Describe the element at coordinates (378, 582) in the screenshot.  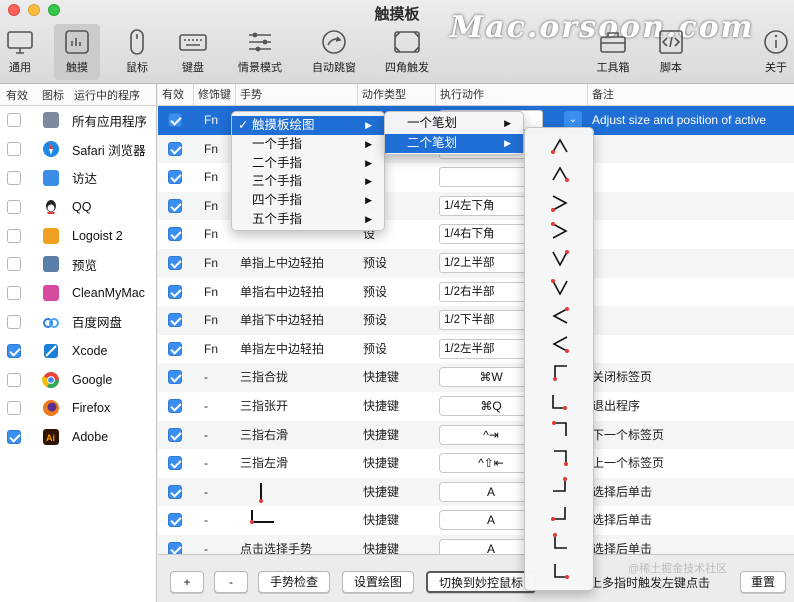
I see `set-drawing-button: 设置绘图` at that location.